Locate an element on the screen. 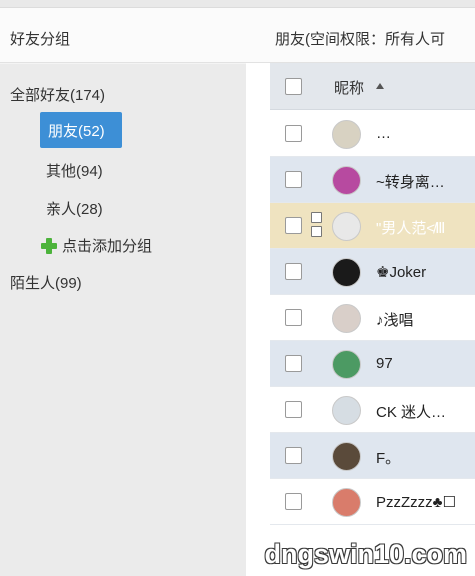 This screenshot has height=576, width=475. friend-row: 97 is located at coordinates (372, 364).